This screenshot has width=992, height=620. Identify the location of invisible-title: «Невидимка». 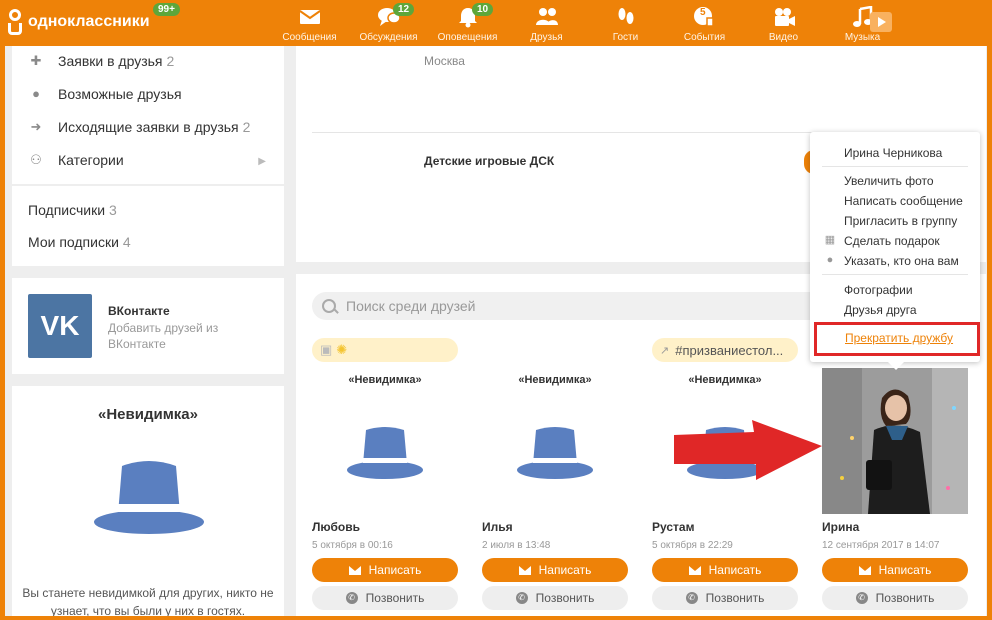
(148, 414).